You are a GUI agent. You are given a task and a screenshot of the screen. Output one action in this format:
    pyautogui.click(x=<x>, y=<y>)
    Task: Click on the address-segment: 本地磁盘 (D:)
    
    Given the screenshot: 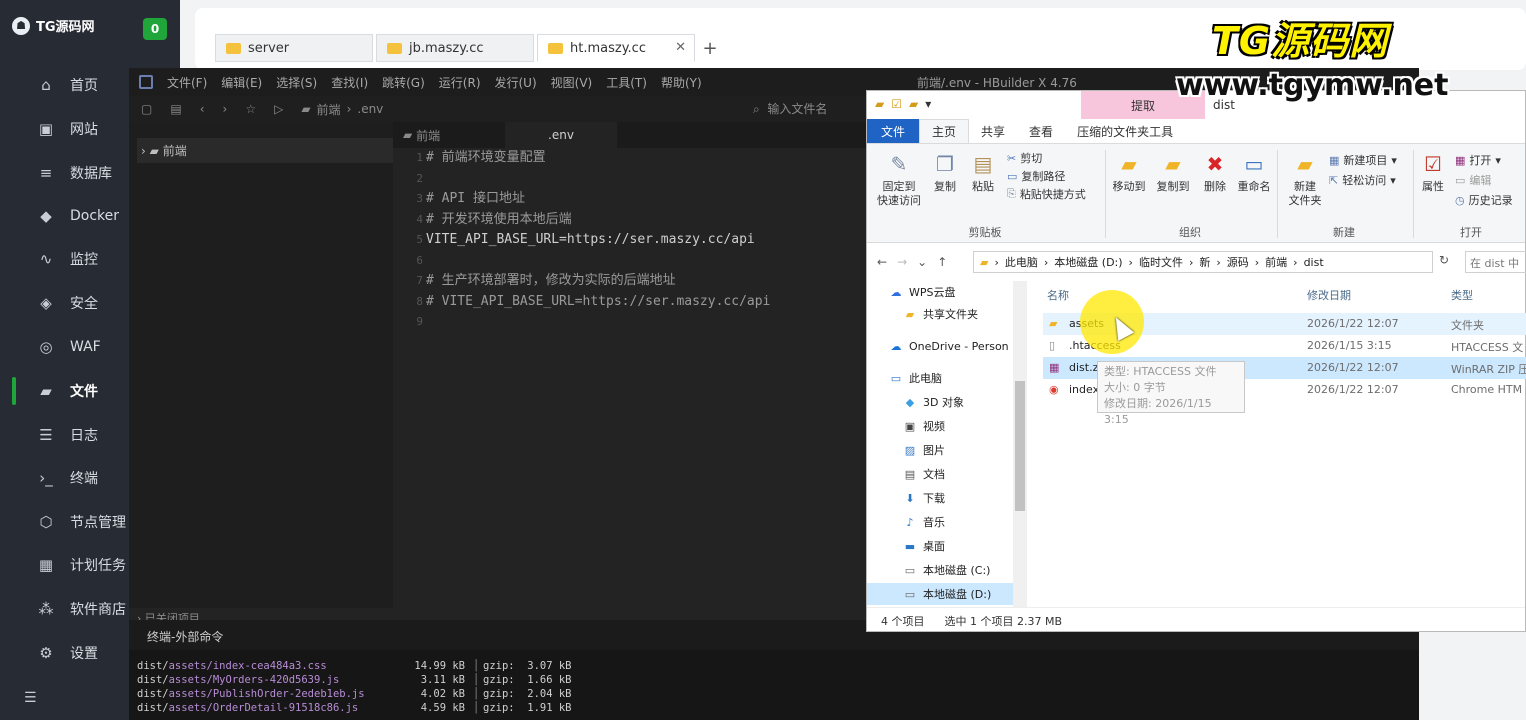 What is the action you would take?
    pyautogui.click(x=1088, y=262)
    